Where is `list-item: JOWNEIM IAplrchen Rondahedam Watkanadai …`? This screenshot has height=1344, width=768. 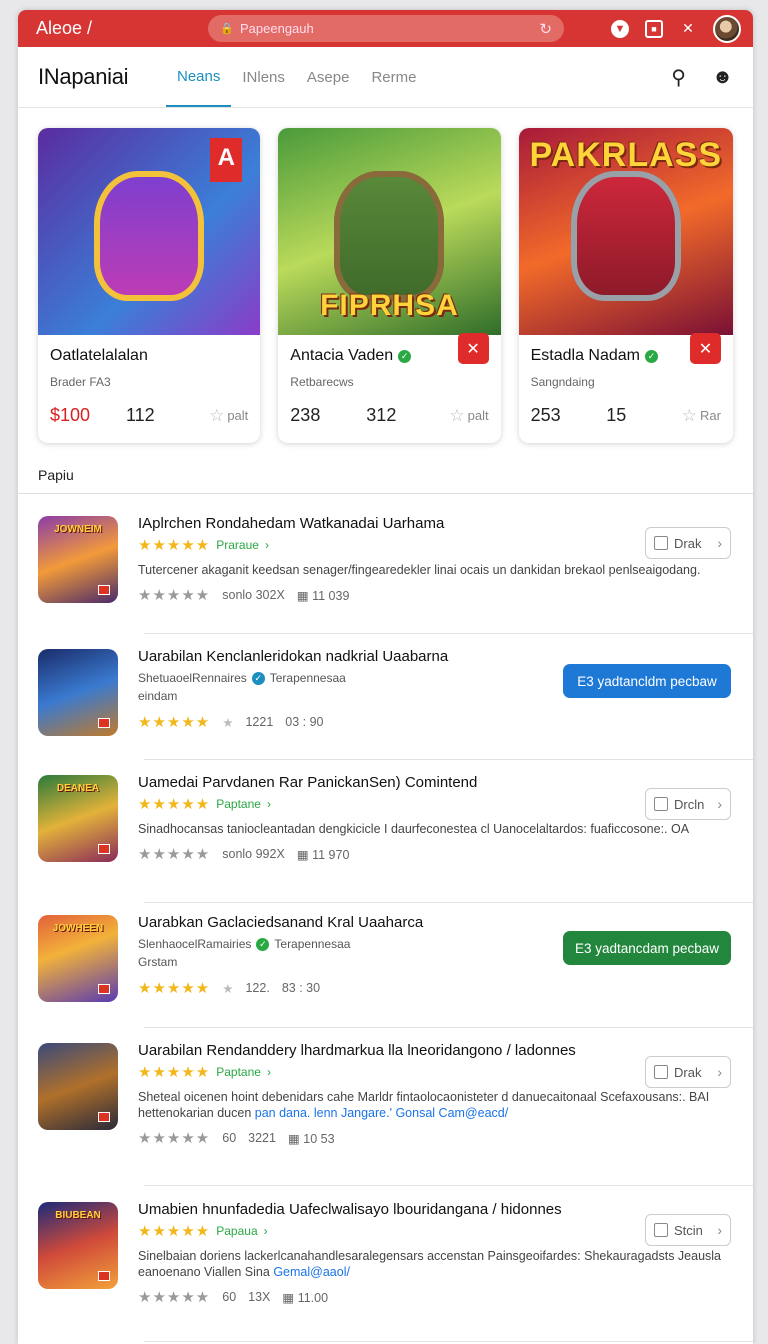
list-item: JOWNEIM IAplrchen Rondahedam Watkanadai … is located at coordinates (385, 564).